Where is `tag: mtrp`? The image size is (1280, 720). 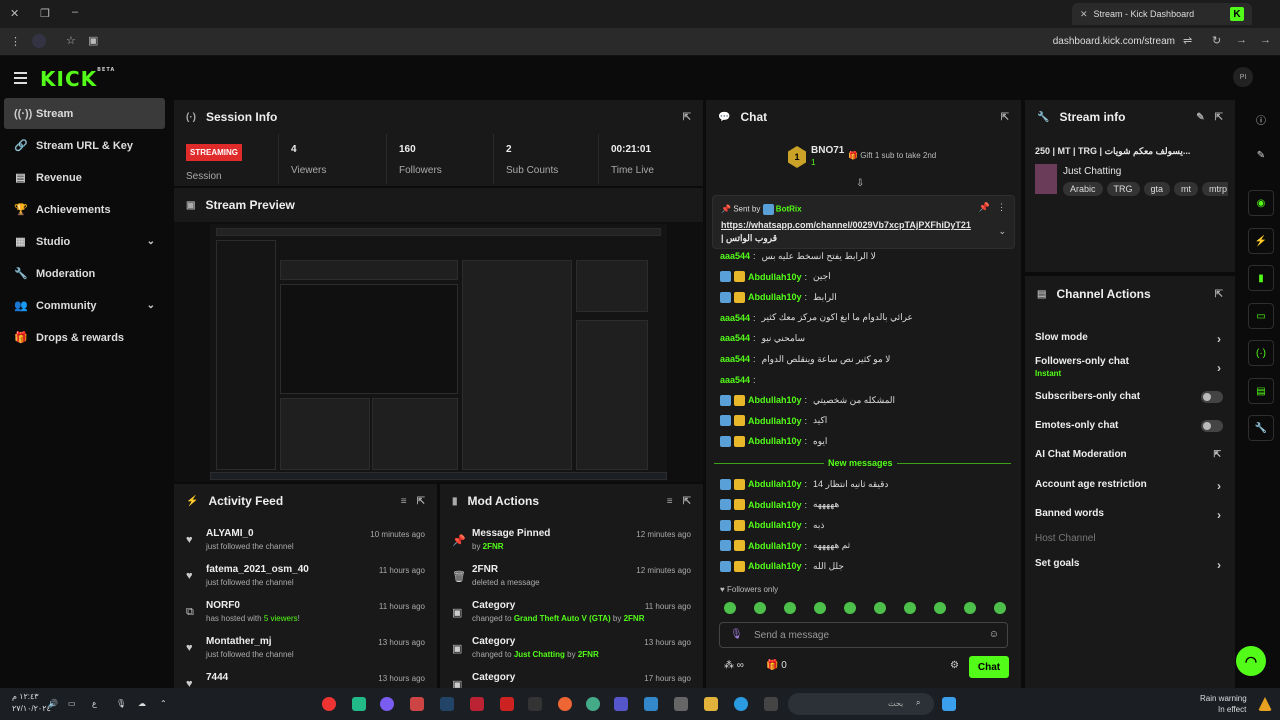 tag: mtrp is located at coordinates (1215, 189).